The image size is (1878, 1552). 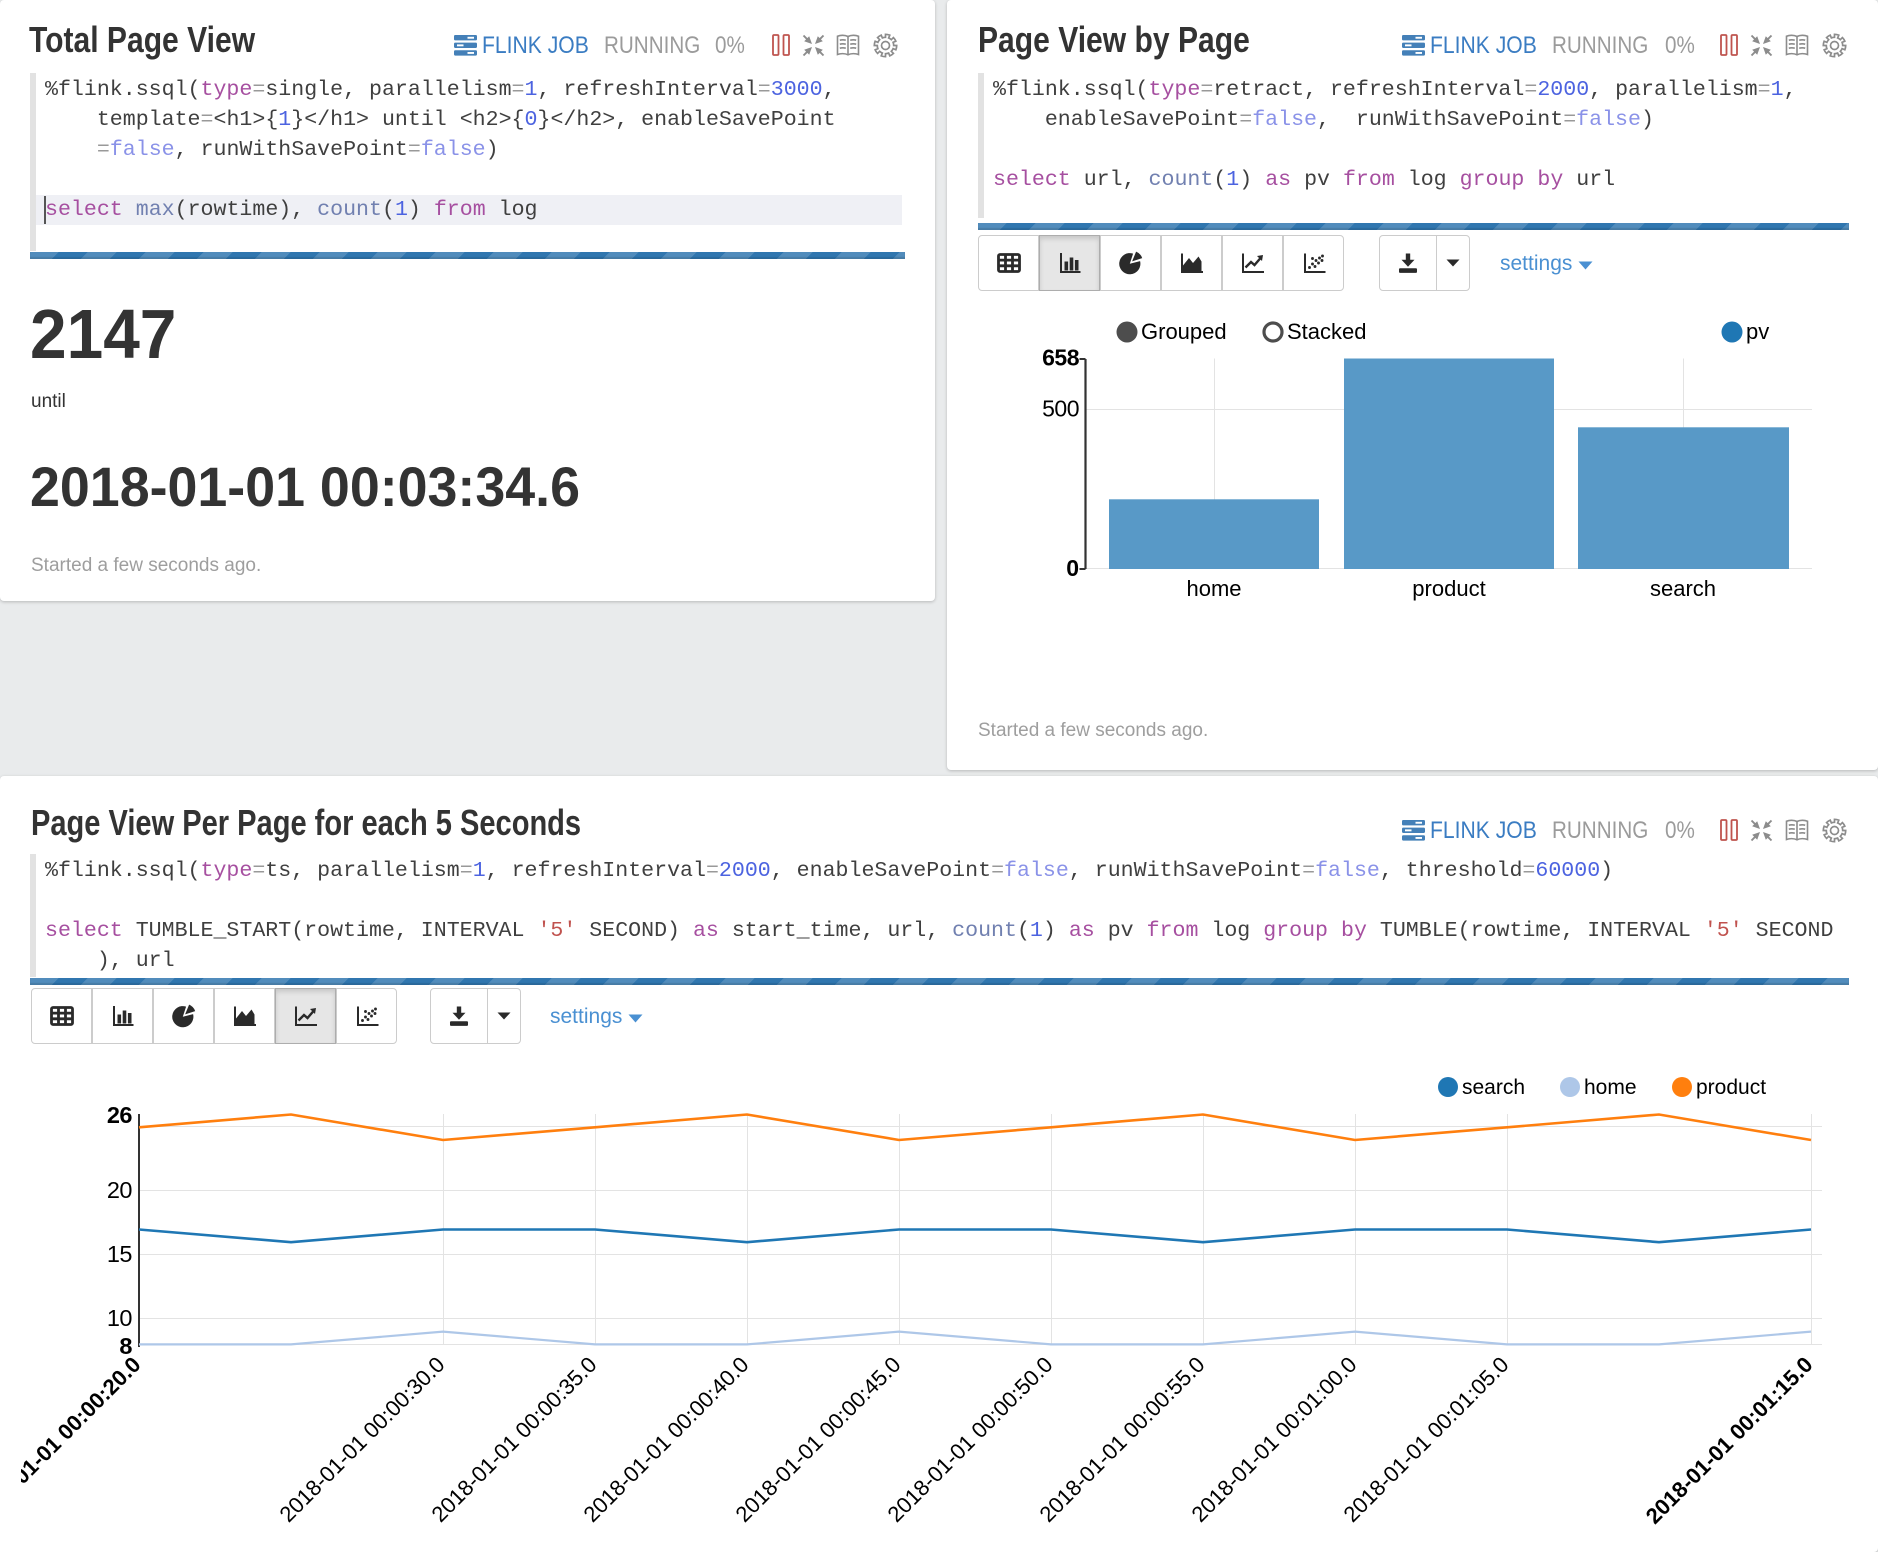 I want to click on svg-text: 10, so click(x=120, y=1318).